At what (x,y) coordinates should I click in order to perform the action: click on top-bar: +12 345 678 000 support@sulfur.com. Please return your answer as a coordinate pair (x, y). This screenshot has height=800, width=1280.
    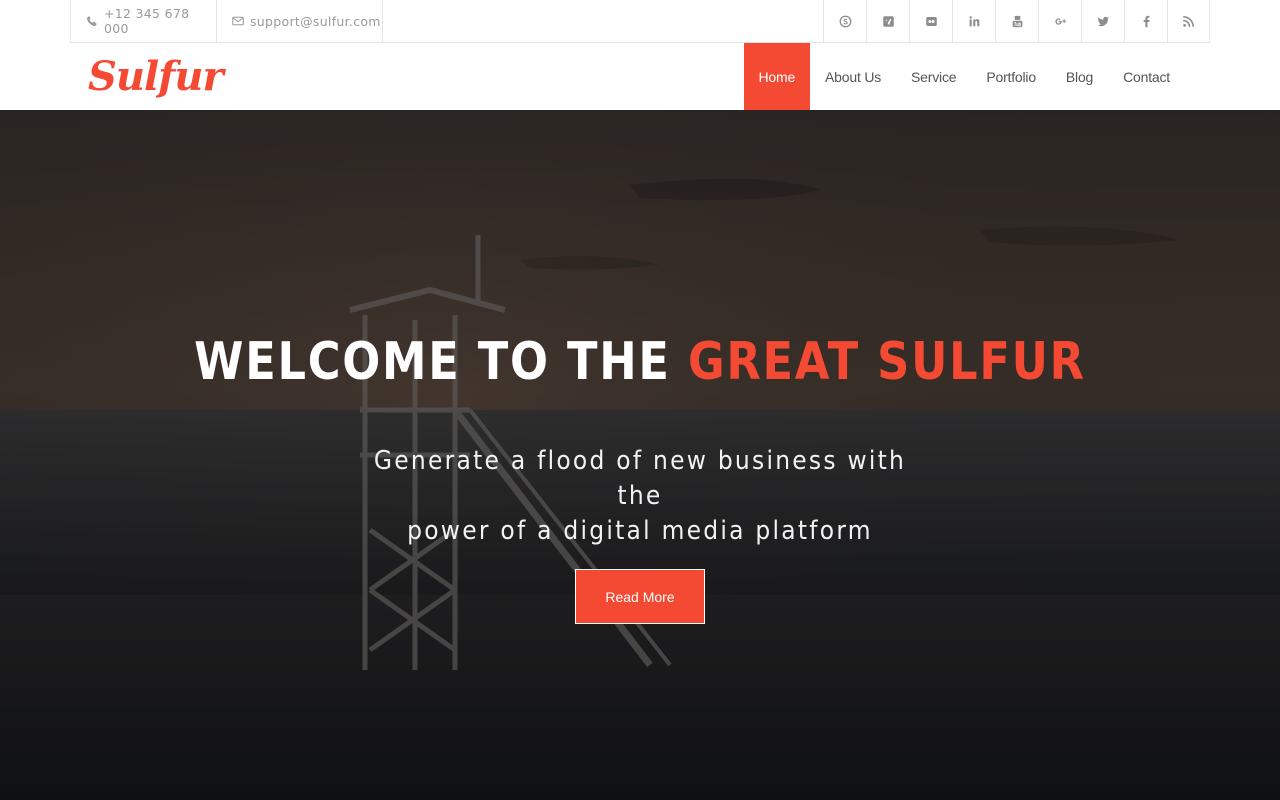
    Looking at the image, I should click on (640, 21).